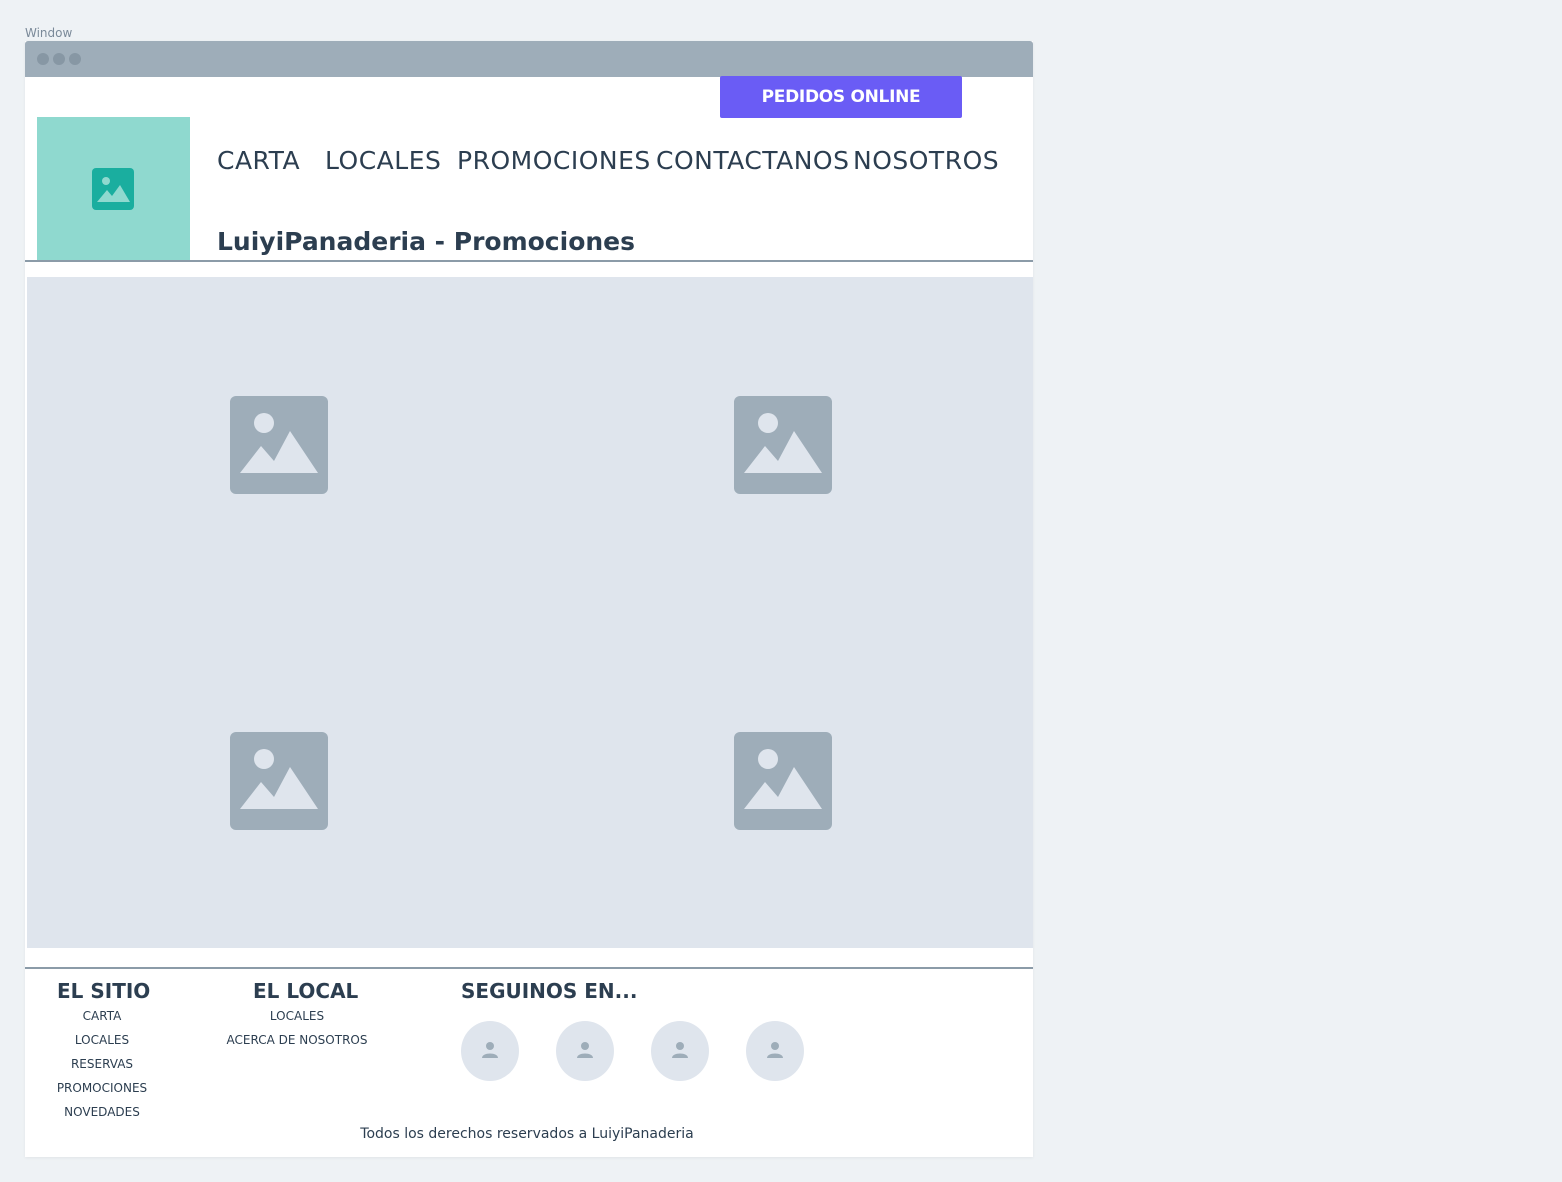 Image resolution: width=1562 pixels, height=1182 pixels. Describe the element at coordinates (297, 1016) in the screenshot. I see `footer-link-local-locales: LOCALES` at that location.